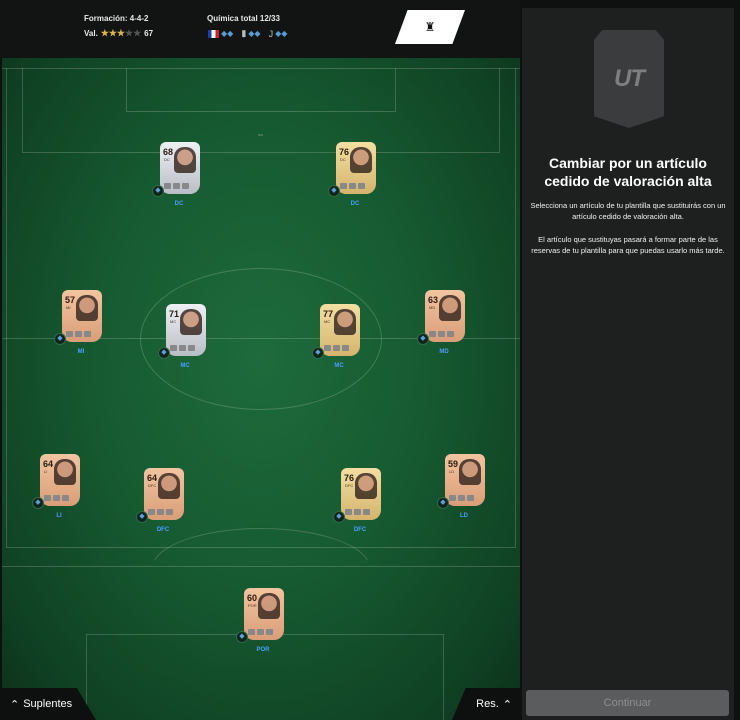 This screenshot has width=740, height=720. I want to click on player-card-cm2: 77 MC ◆ MC, so click(339, 342).